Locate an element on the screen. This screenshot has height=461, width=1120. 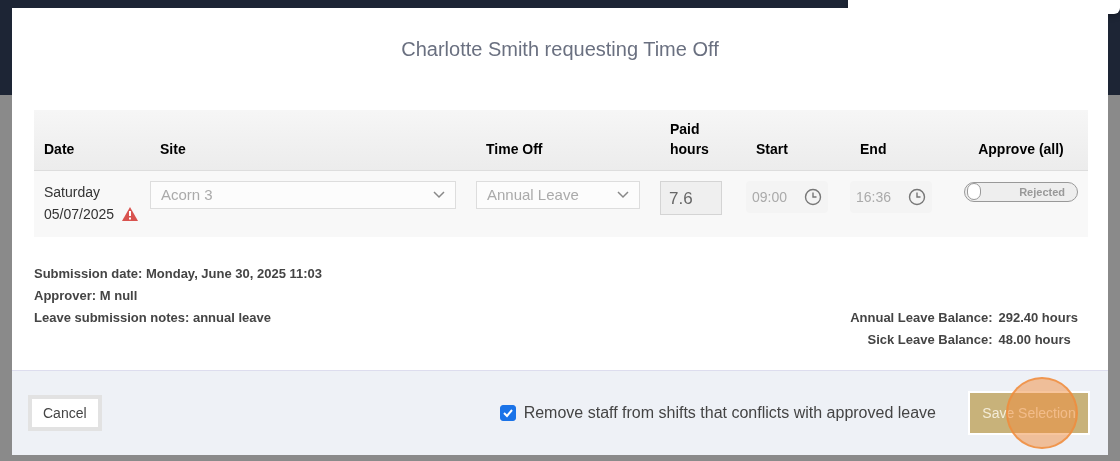
time-off-select: Annual Leave is located at coordinates (558, 195).